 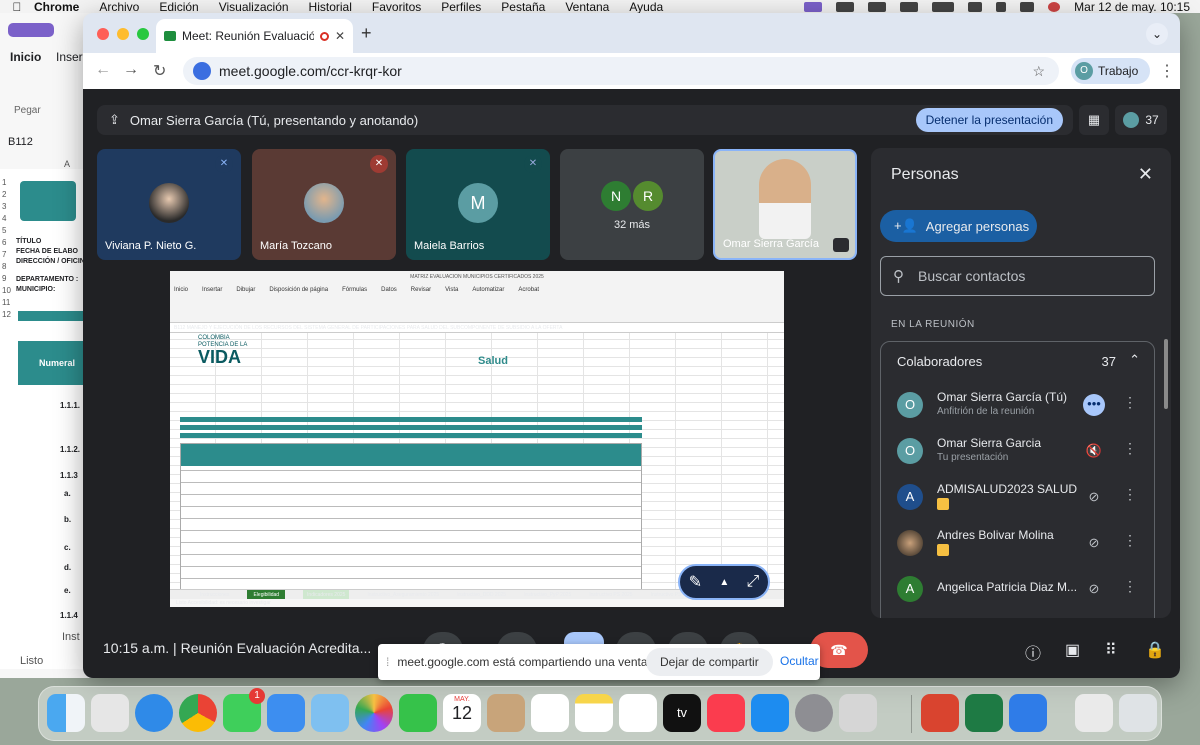 I want to click on chrome-icon, so click(x=198, y=713).